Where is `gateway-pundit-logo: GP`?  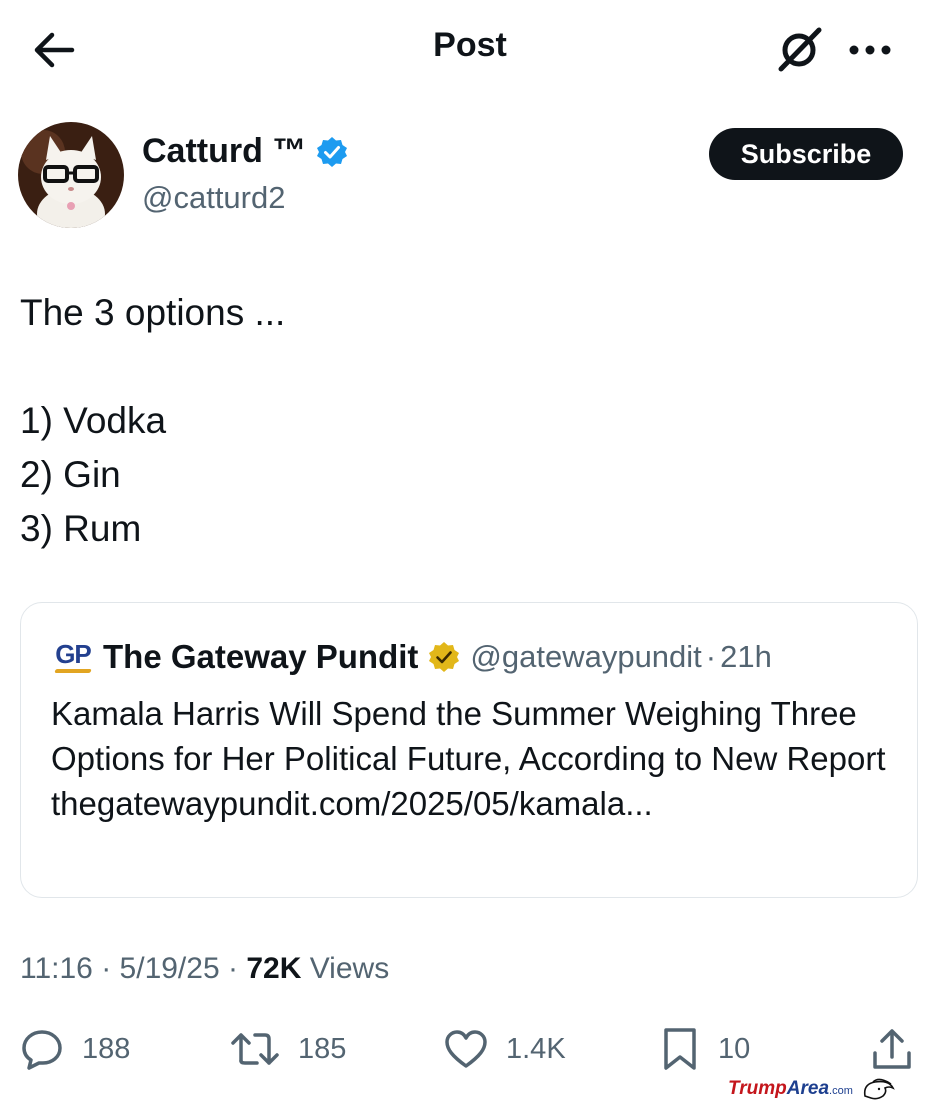
gateway-pundit-logo: GP is located at coordinates (73, 657).